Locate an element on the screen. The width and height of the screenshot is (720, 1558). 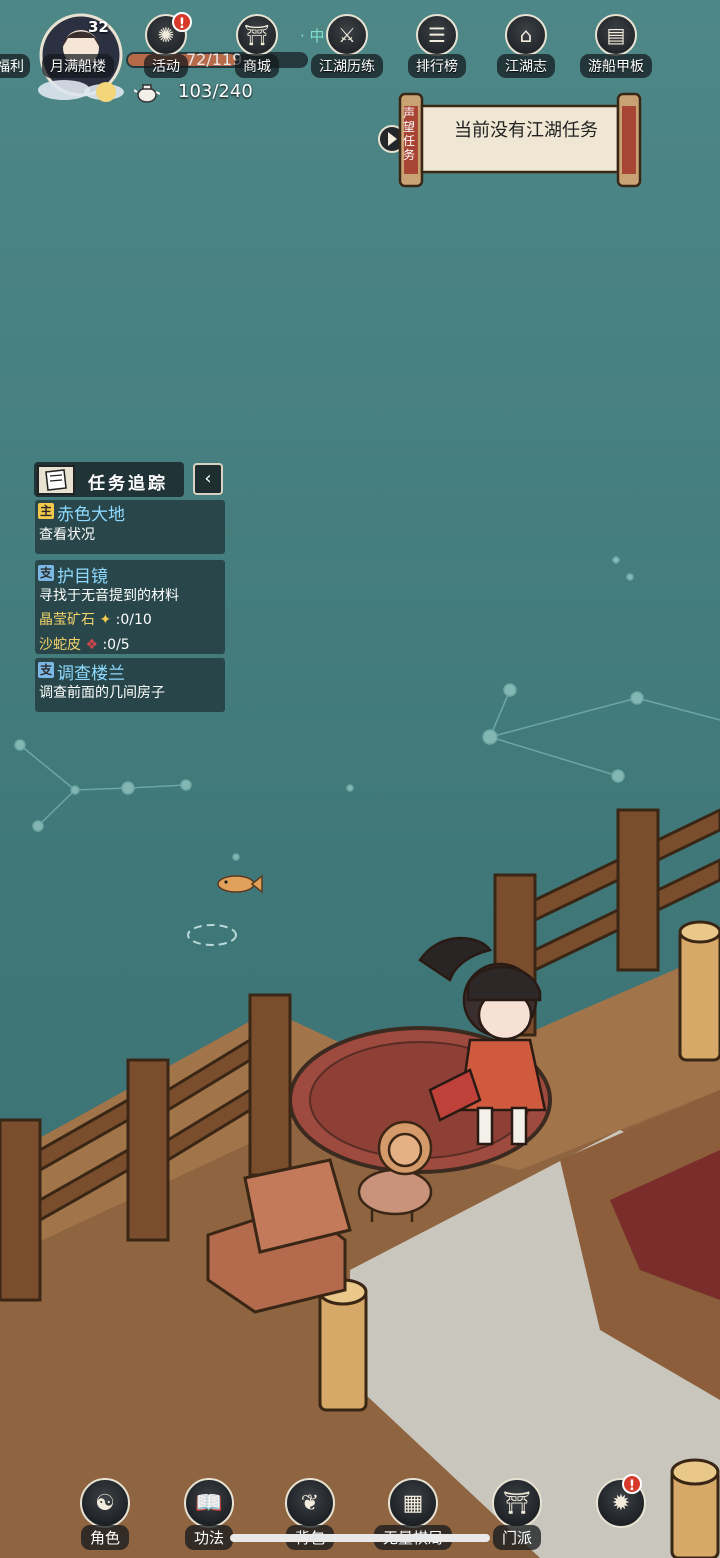
shop-icon: ⛩ is located at coordinates (257, 35).